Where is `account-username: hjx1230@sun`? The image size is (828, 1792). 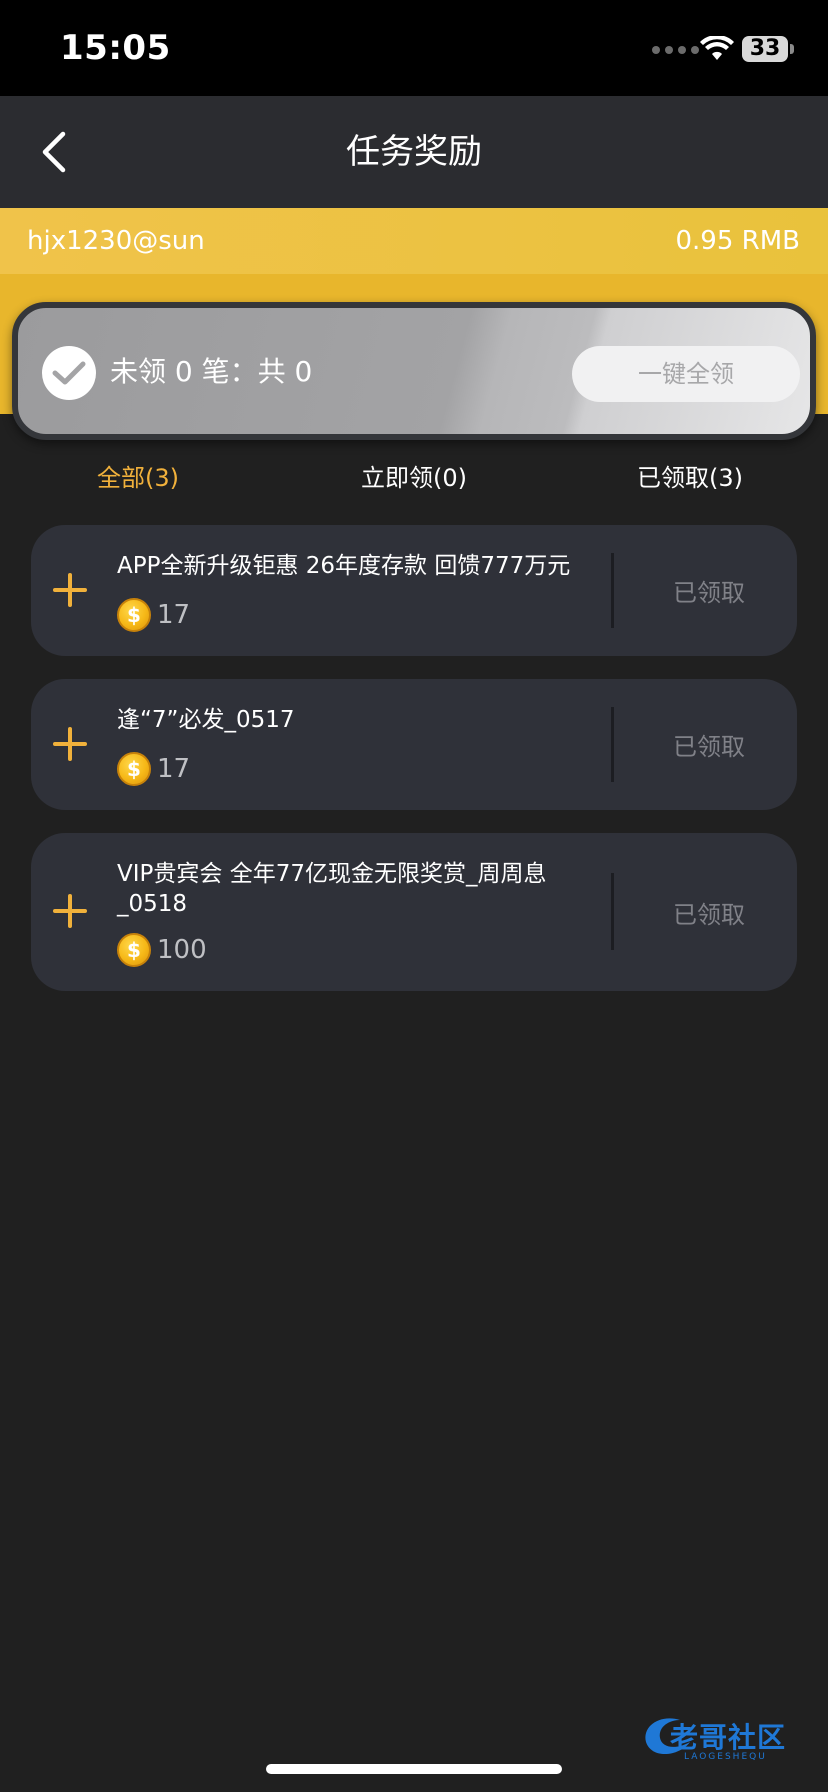
account-username: hjx1230@sun is located at coordinates (116, 241).